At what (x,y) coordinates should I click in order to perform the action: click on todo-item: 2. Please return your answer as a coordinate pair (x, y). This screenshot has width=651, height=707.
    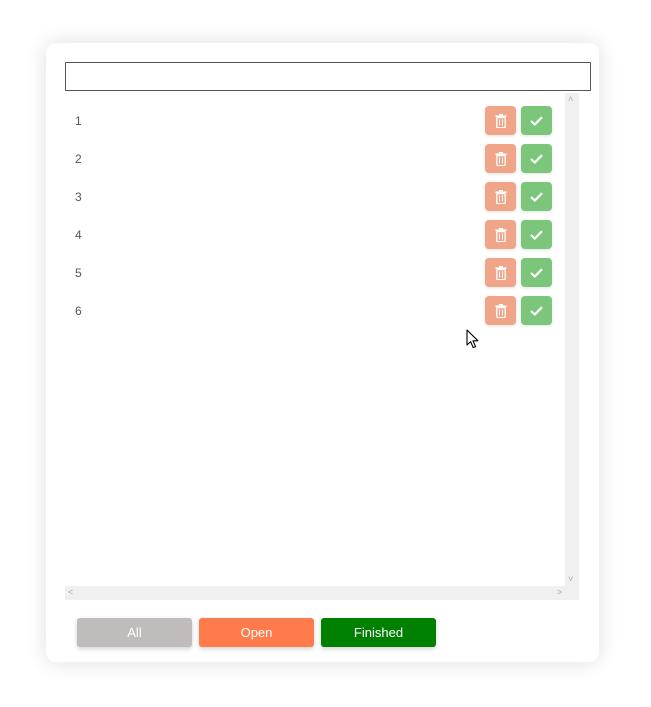
    Looking at the image, I should click on (309, 159).